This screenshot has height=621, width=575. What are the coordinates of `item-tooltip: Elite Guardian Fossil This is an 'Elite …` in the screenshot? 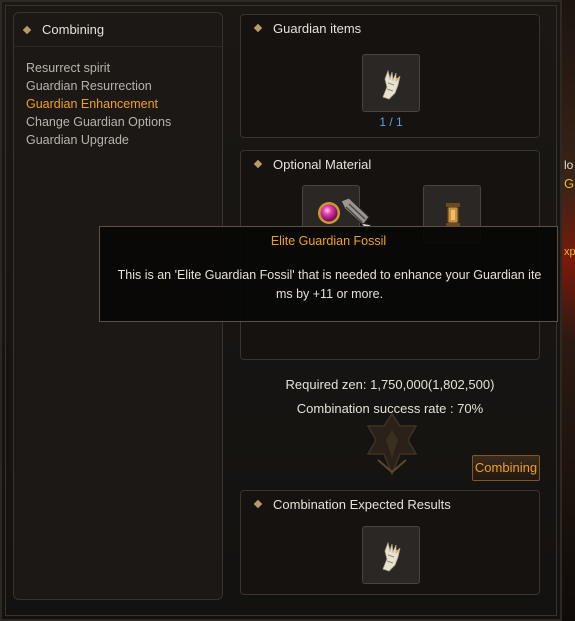 It's located at (328, 274).